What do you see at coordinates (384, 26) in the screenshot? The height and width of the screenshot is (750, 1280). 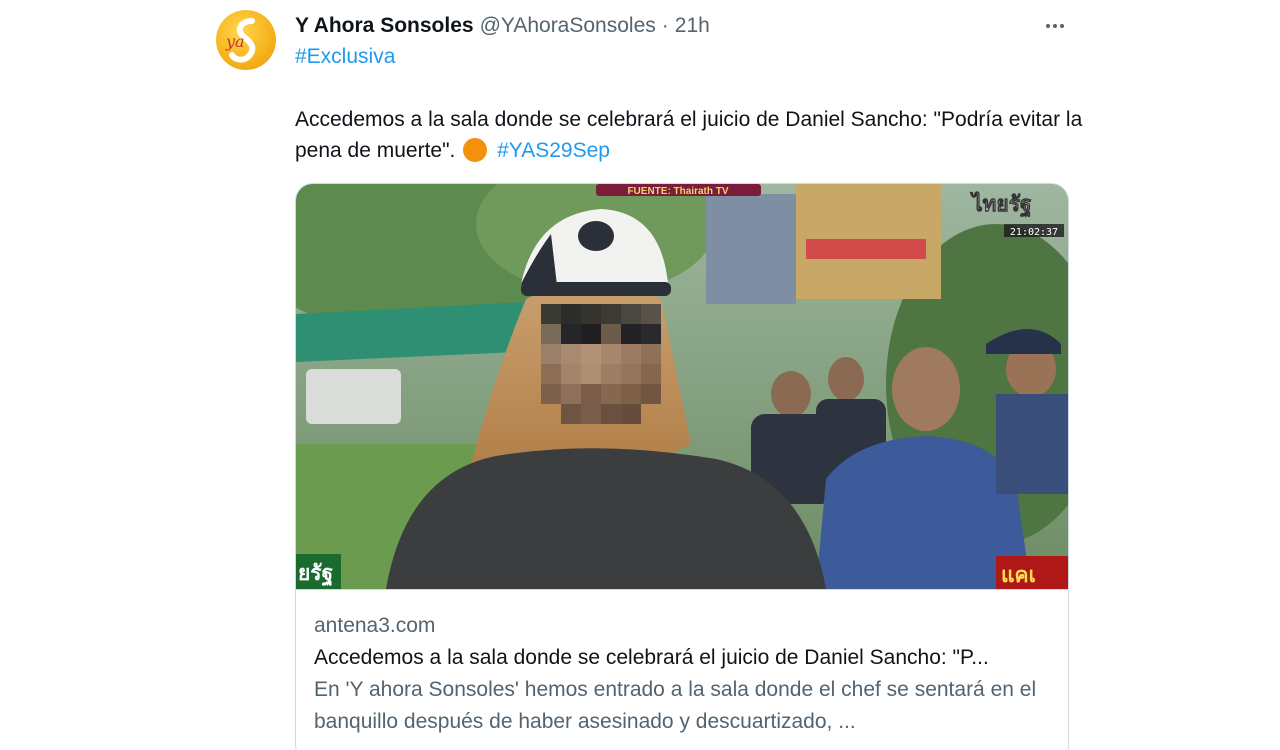 I see `display-name: Y Ahora Sonsoles` at bounding box center [384, 26].